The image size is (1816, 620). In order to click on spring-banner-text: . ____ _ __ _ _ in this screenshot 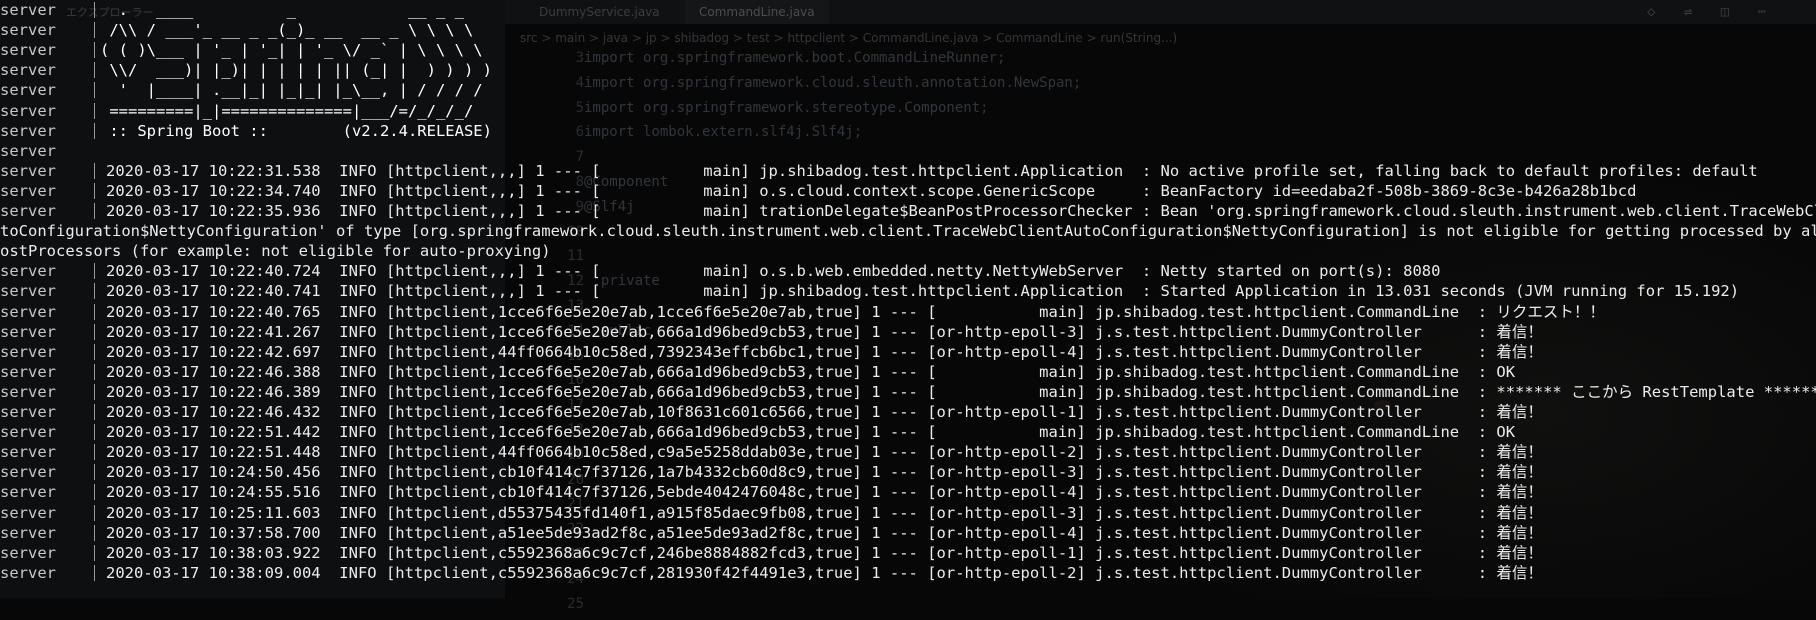, I will do `click(282, 10)`.